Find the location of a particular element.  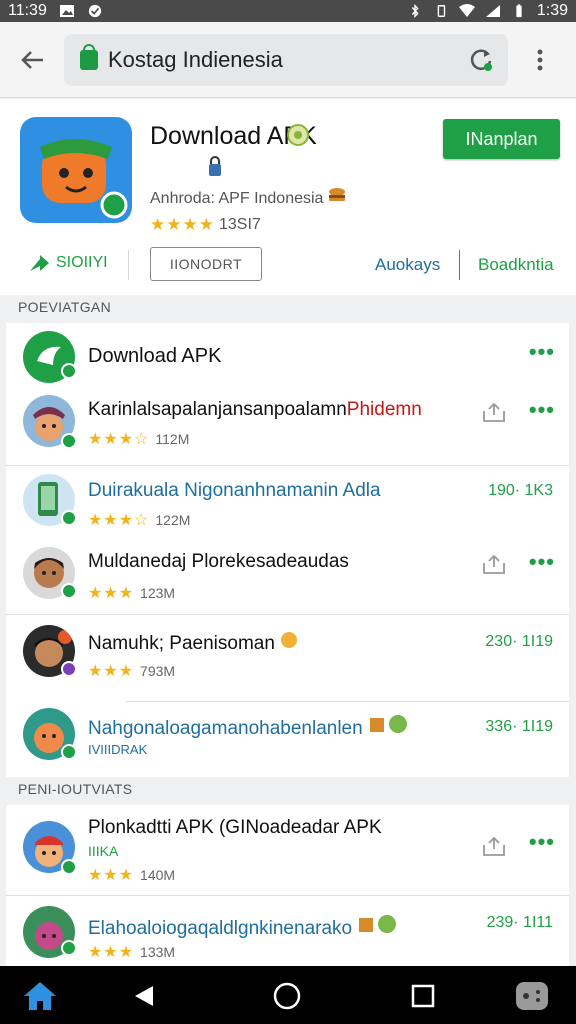

app-mascot-icon is located at coordinates (84, 179).